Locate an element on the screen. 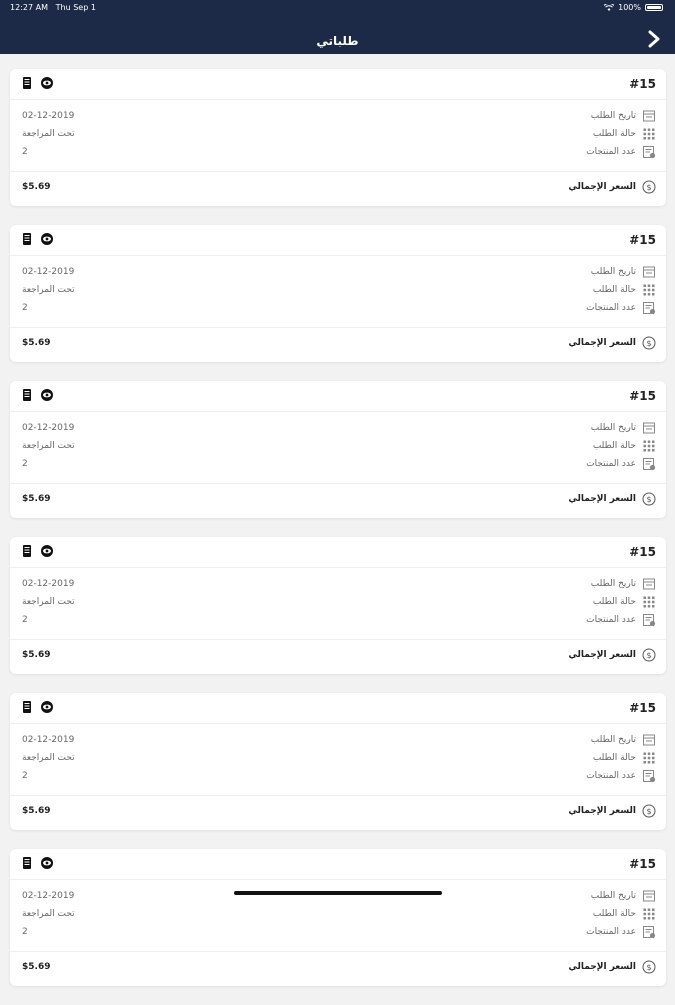  product-count-label: عدد المنتجات is located at coordinates (611, 776).